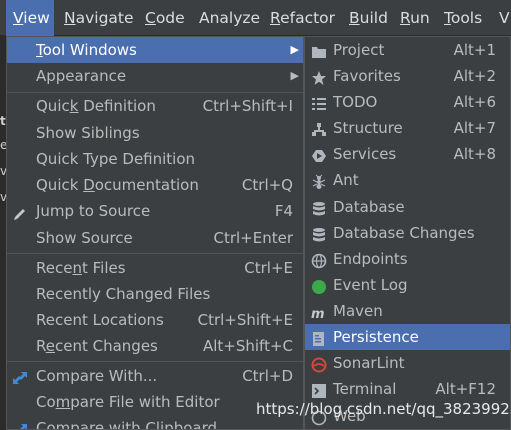 Image resolution: width=511 pixels, height=430 pixels. I want to click on tool-window-label: Persistence, so click(376, 337).